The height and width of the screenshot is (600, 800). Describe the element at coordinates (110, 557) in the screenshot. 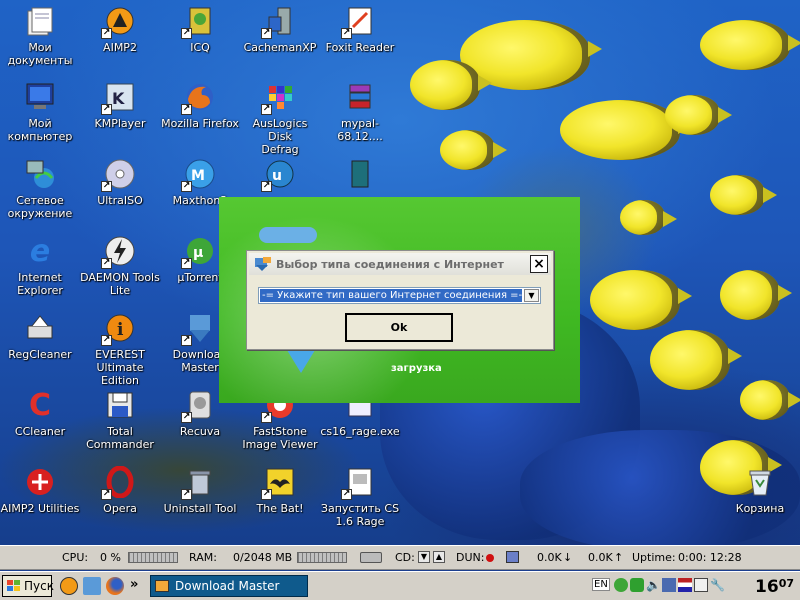

I see `cpu-value: 0 %` at that location.